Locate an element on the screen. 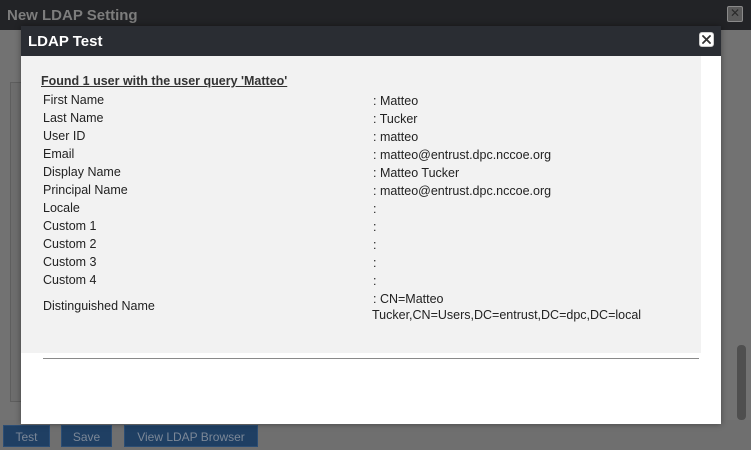  field-value-user-id: : matteo is located at coordinates (396, 137).